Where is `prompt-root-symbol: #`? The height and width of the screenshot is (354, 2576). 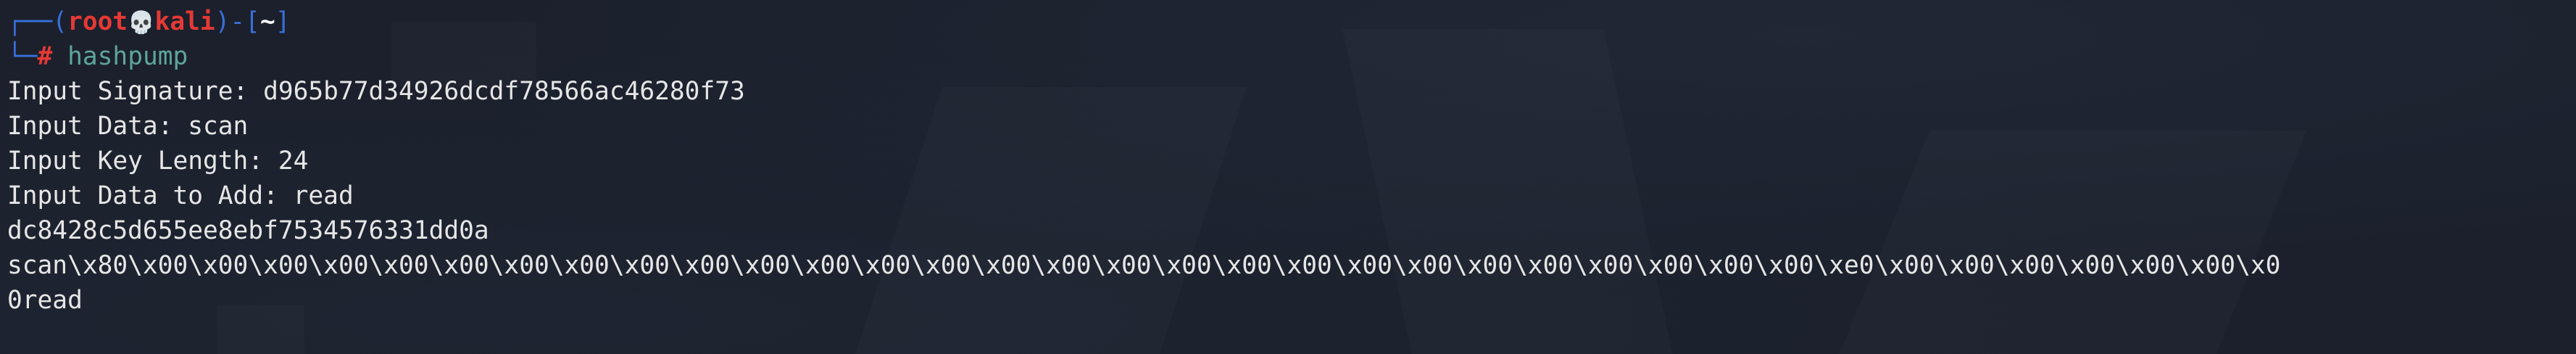
prompt-root-symbol: # is located at coordinates (45, 56).